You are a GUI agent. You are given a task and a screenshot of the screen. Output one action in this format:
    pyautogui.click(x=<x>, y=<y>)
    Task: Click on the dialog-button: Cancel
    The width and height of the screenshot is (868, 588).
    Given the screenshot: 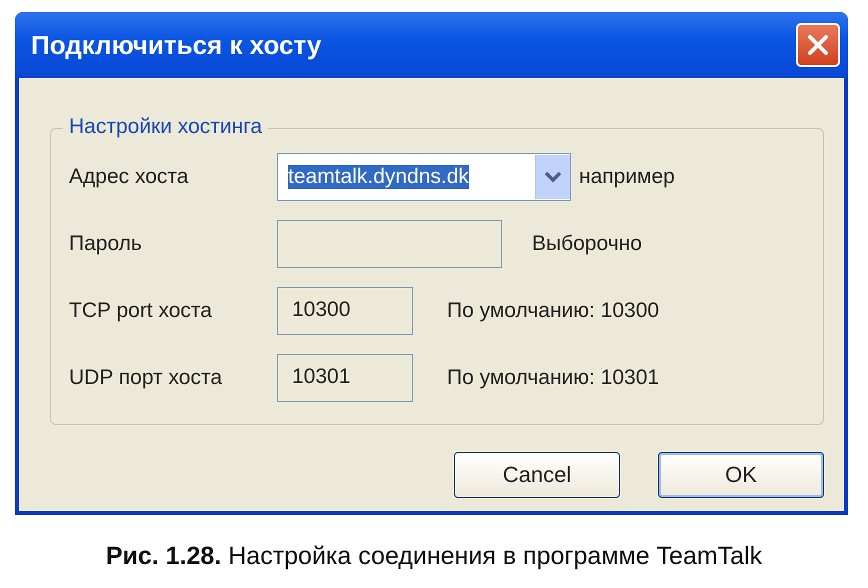 What is the action you would take?
    pyautogui.click(x=537, y=475)
    